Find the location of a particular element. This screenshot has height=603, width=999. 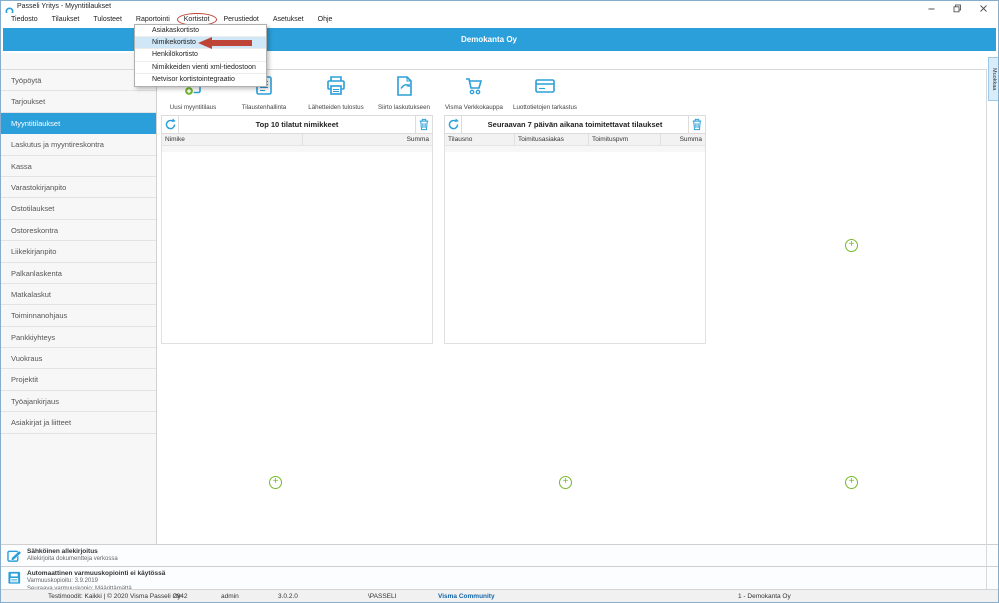

column-toimitusasiakas: Toimitusasiakas is located at coordinates (552, 139).